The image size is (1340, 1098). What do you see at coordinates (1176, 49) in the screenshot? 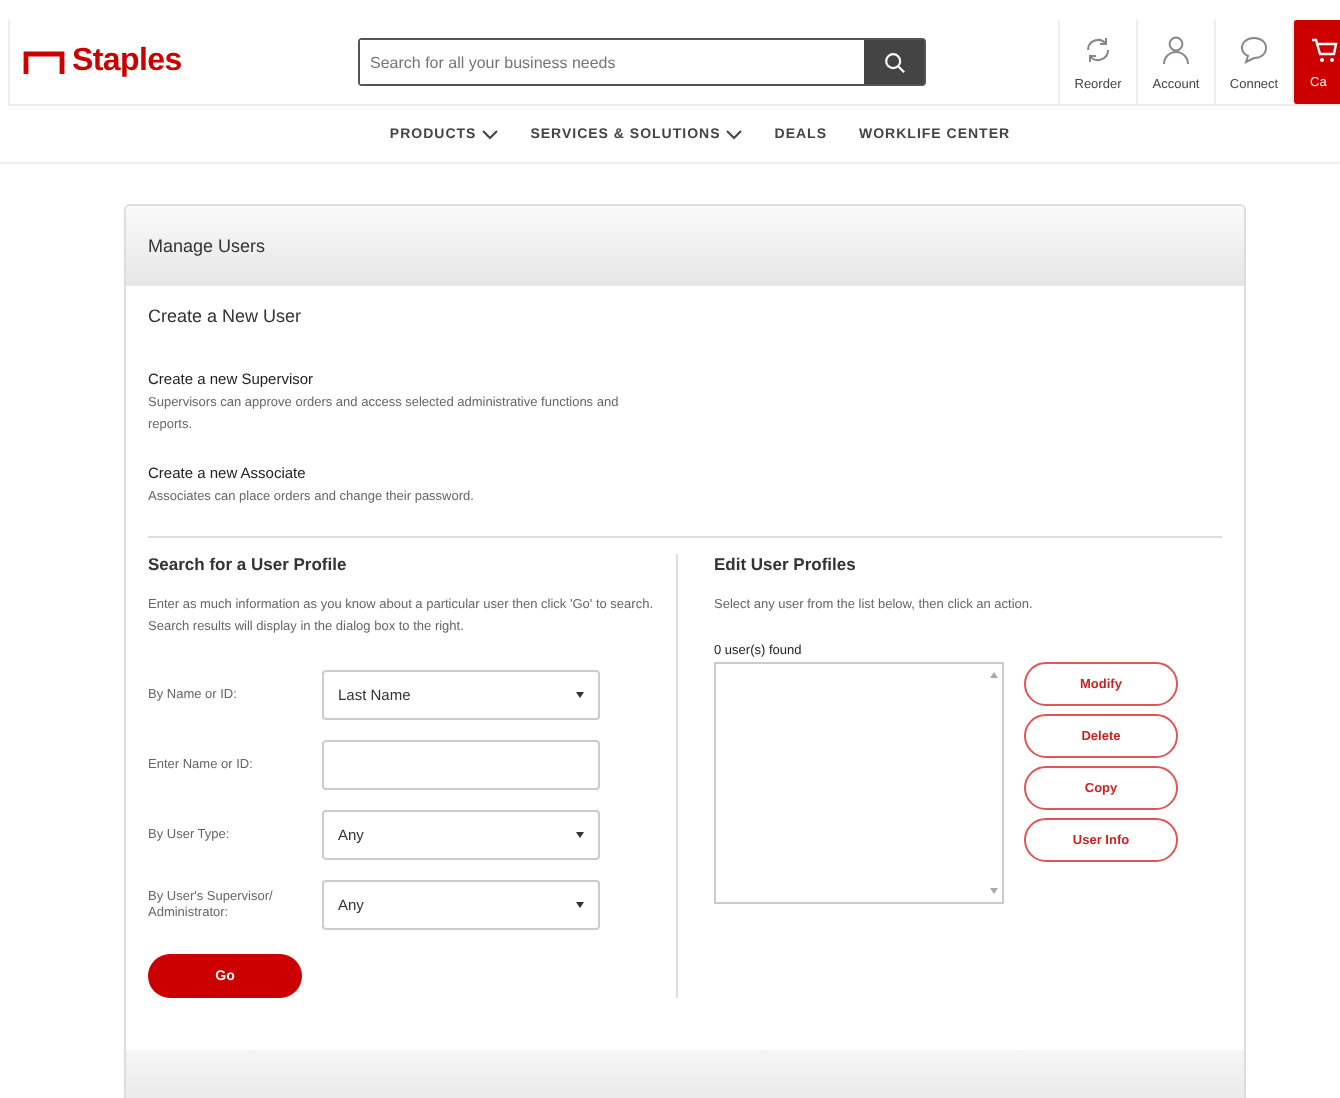
I see `person-icon` at bounding box center [1176, 49].